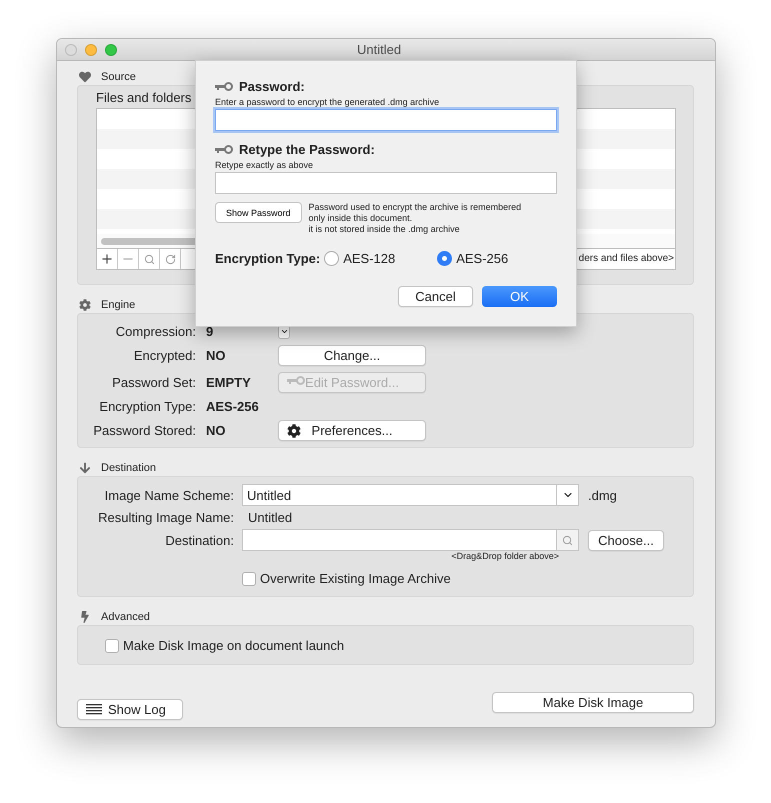  What do you see at coordinates (209, 331) in the screenshot?
I see `field-value: 9` at bounding box center [209, 331].